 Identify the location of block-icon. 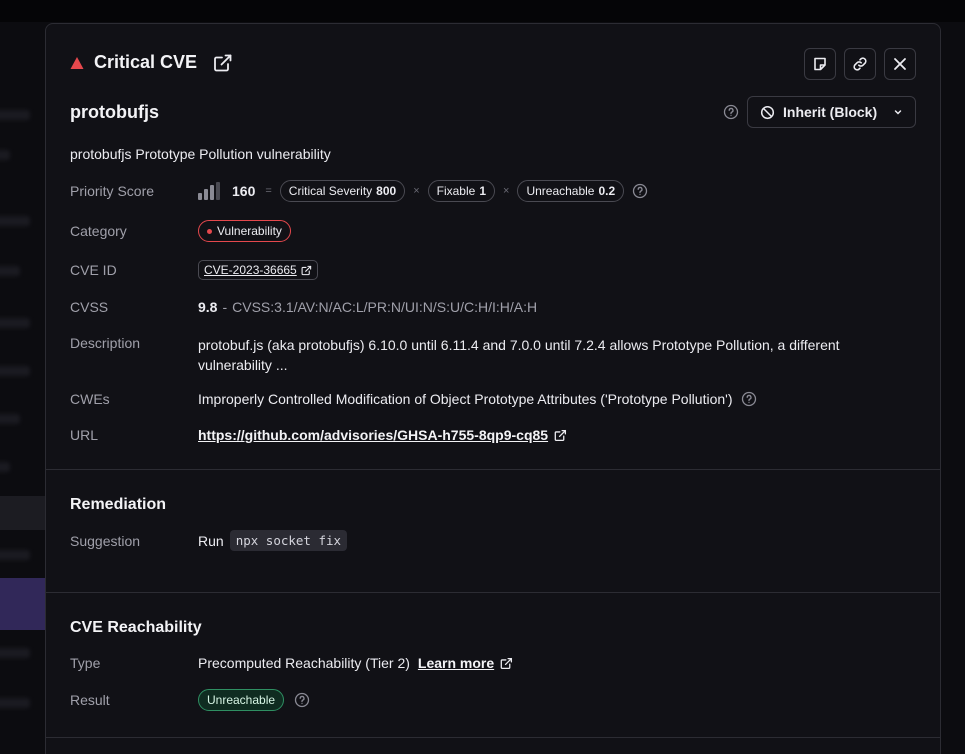
(767, 112).